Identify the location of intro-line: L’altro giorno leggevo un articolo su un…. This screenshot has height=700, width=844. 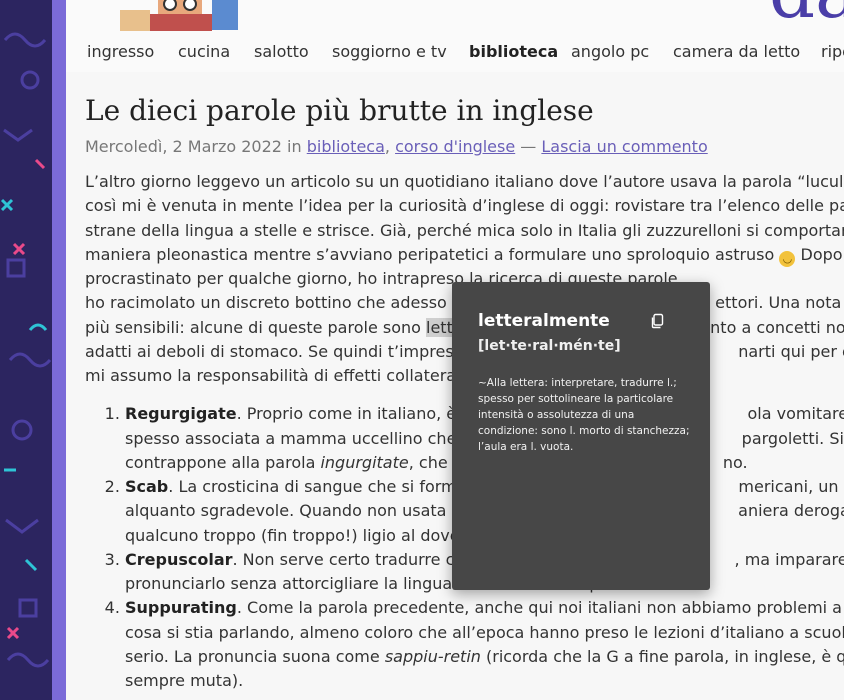
(464, 181).